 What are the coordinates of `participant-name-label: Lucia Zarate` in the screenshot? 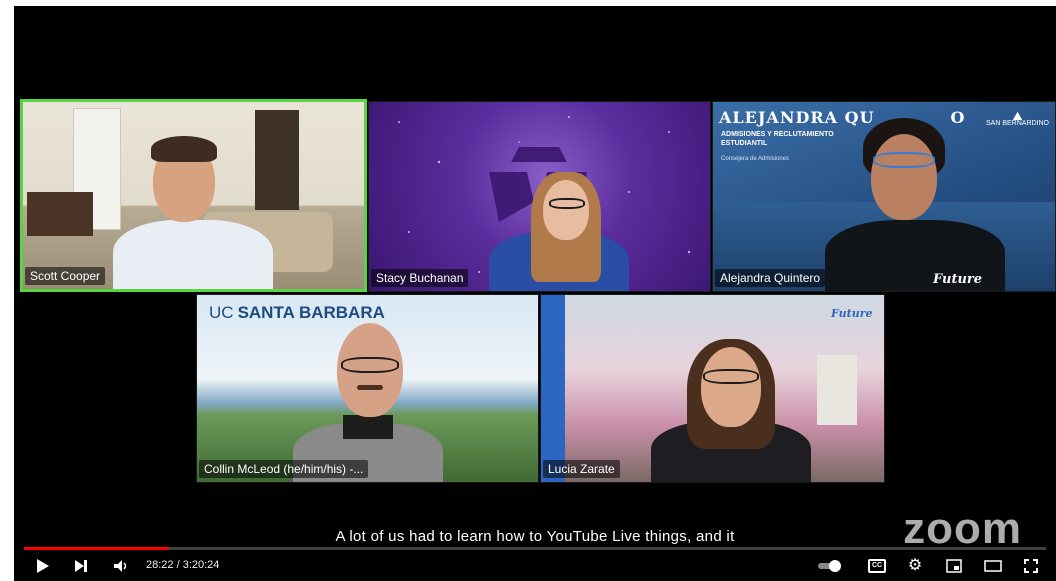 It's located at (581, 469).